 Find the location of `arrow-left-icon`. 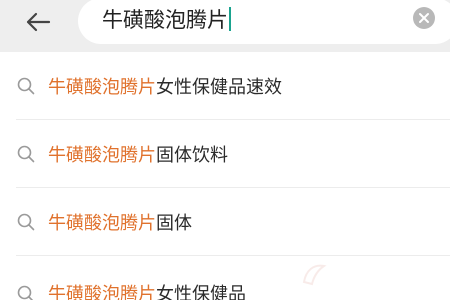

arrow-left-icon is located at coordinates (38, 22).